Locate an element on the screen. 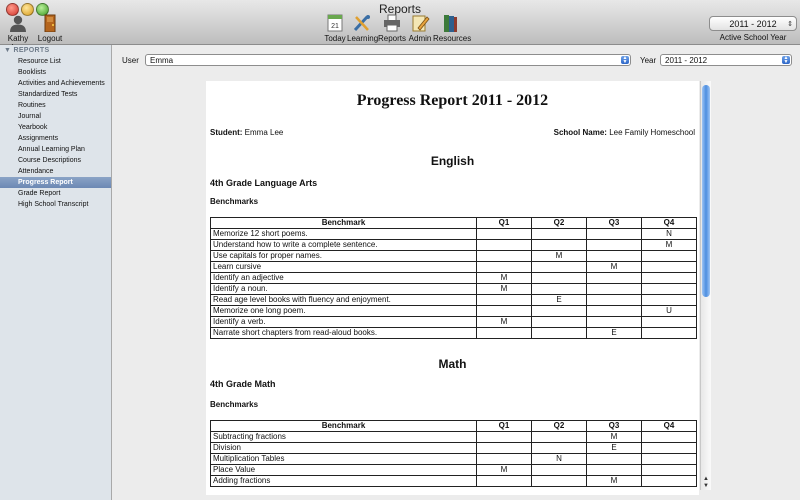  benchmark-cell: Identify a noun. is located at coordinates (343, 289).